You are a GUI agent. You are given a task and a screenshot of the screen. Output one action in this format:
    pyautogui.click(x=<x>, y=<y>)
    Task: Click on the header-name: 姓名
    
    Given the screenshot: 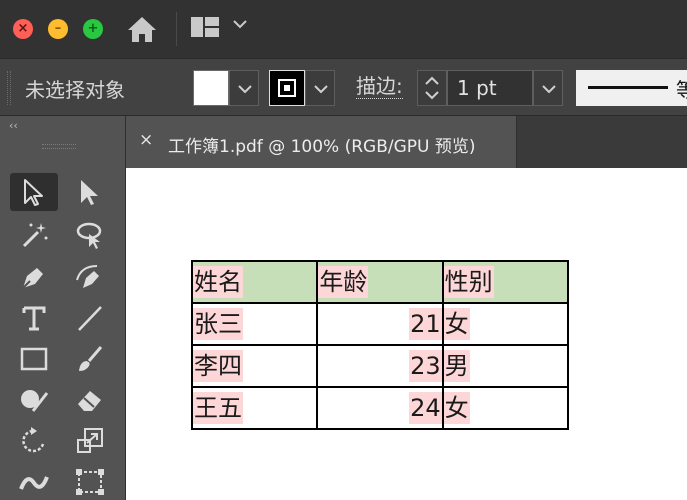 What is the action you would take?
    pyautogui.click(x=218, y=282)
    